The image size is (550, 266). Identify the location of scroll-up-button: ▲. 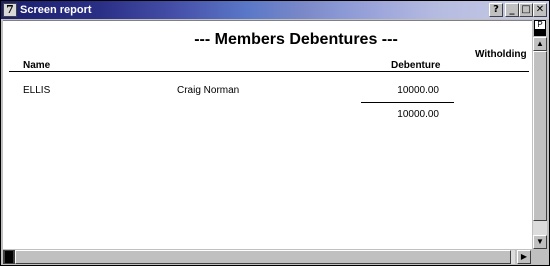
(540, 44).